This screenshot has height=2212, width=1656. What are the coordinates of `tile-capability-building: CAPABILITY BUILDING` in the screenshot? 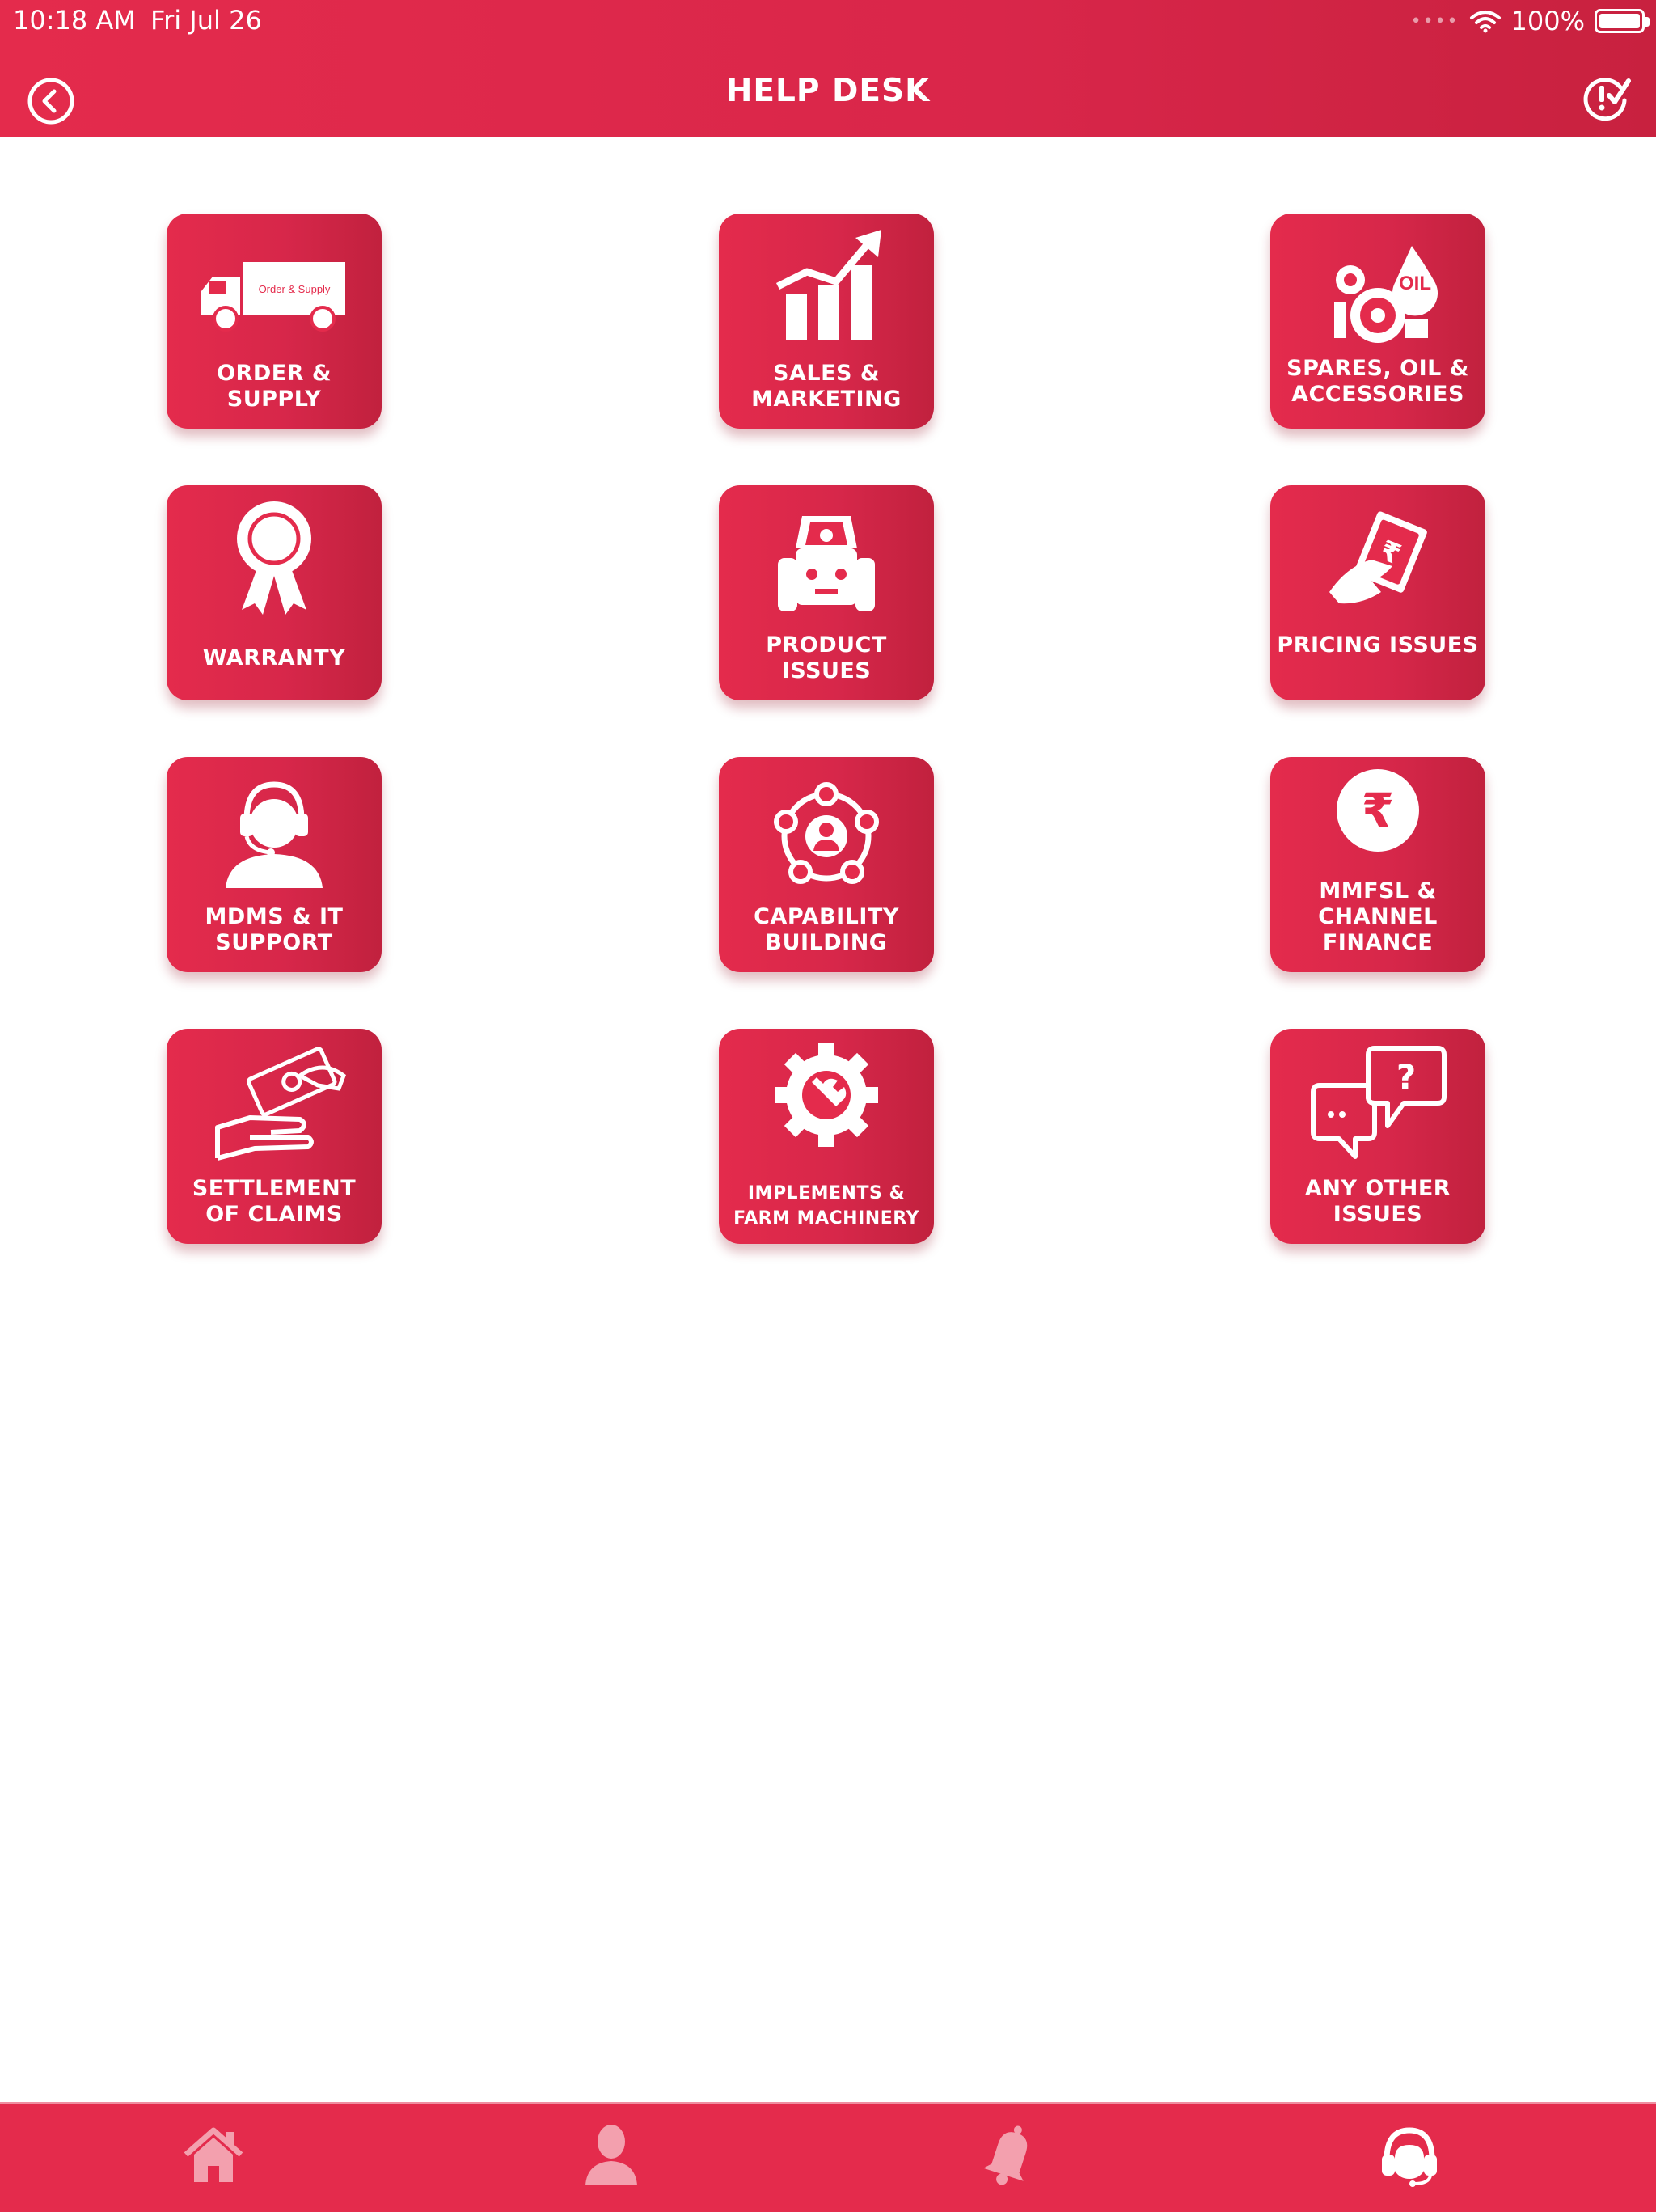 It's located at (826, 864).